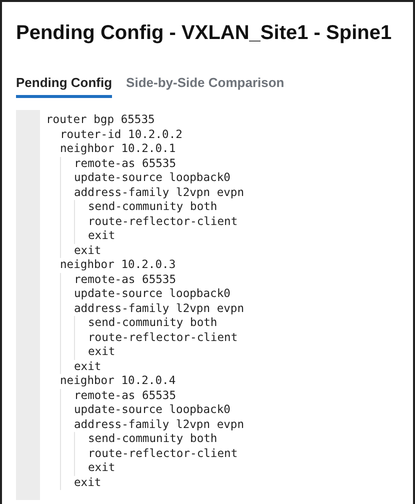 This screenshot has height=504, width=415. Describe the element at coordinates (118, 265) in the screenshot. I see `config-line: neighbor 10.2.0.3` at that location.